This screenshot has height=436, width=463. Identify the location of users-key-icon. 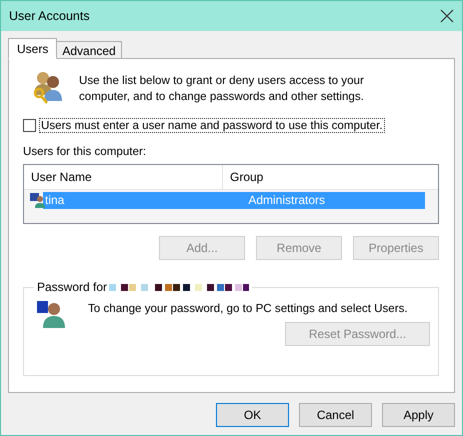
(48, 87).